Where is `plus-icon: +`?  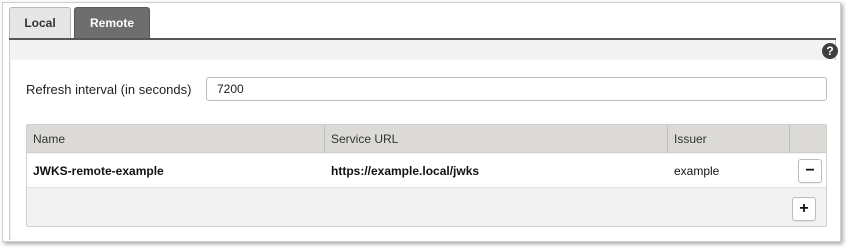
plus-icon: + is located at coordinates (804, 208).